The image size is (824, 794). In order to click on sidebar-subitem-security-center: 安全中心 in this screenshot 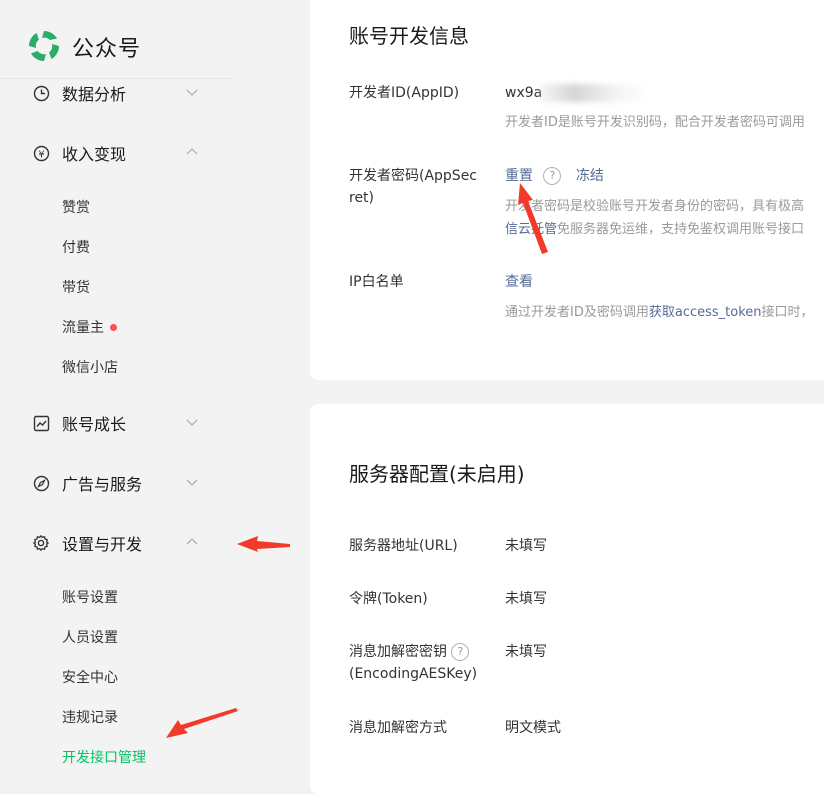, I will do `click(90, 677)`.